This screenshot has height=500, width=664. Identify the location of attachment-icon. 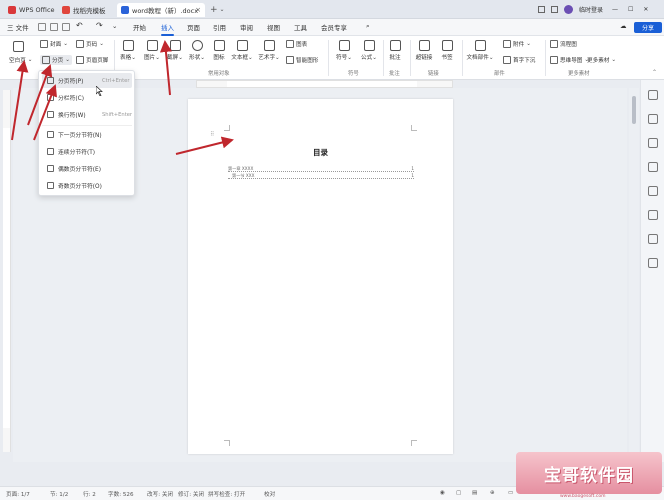
(507, 44).